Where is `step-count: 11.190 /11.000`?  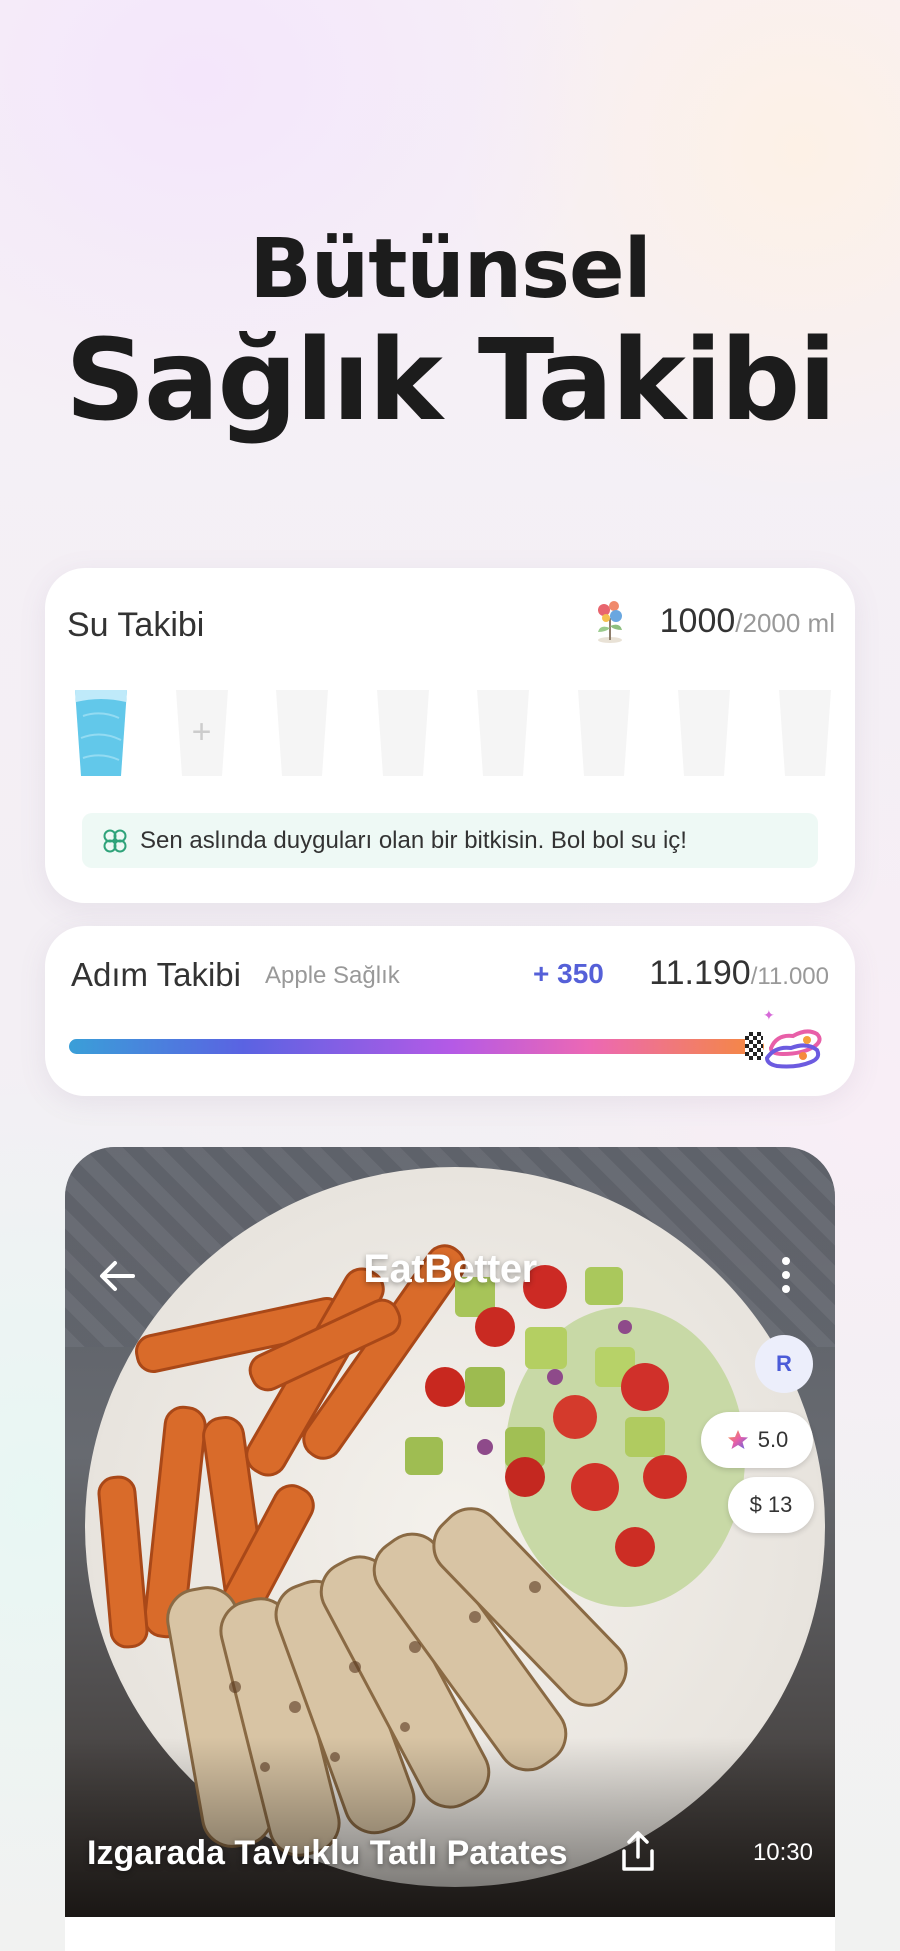 step-count: 11.190 /11.000 is located at coordinates (739, 973).